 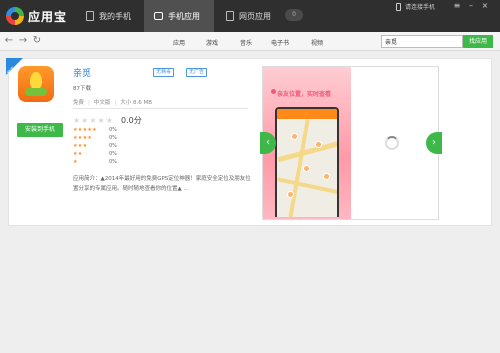 What do you see at coordinates (485, 6) in the screenshot?
I see `close-icon: ×` at bounding box center [485, 6].